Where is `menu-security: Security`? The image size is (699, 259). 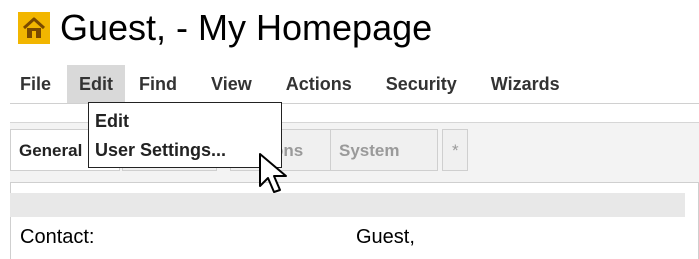
menu-security: Security is located at coordinates (421, 84).